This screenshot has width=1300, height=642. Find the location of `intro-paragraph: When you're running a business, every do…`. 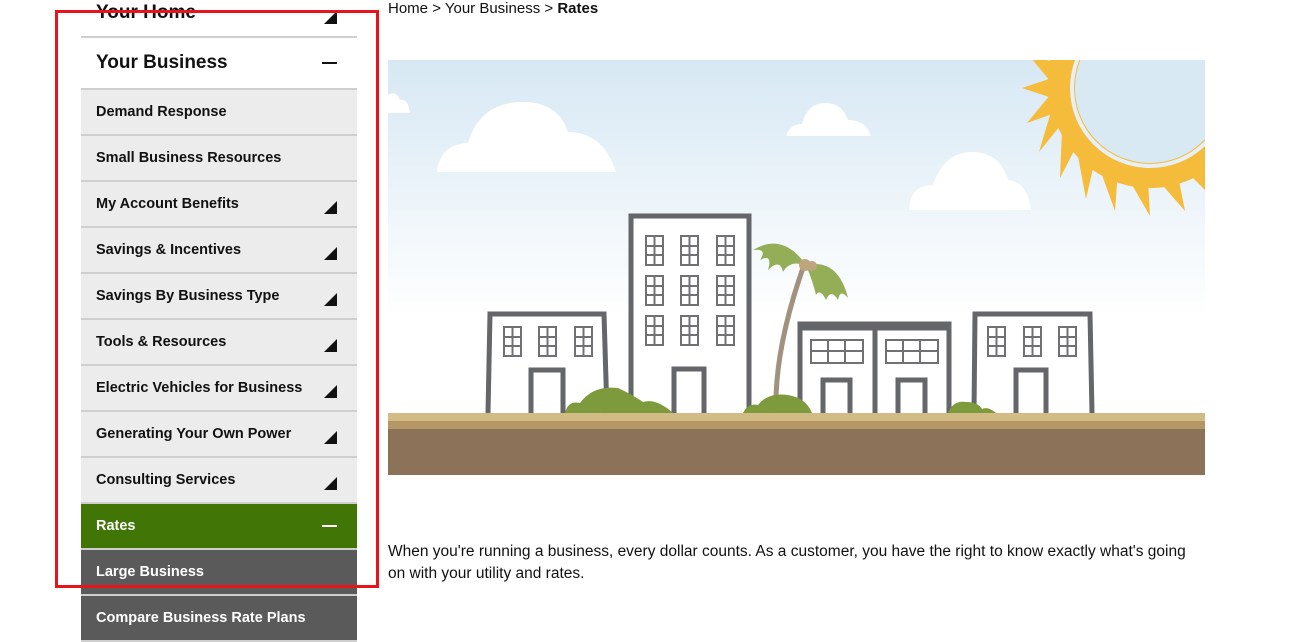

intro-paragraph: When you're running a business, every do… is located at coordinates (787, 562).